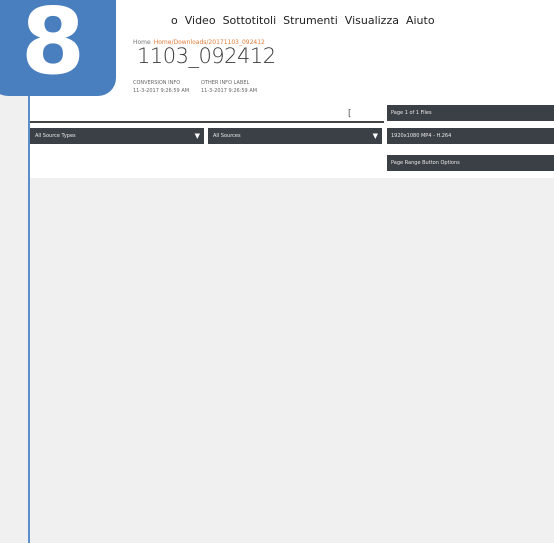 The height and width of the screenshot is (543, 554). What do you see at coordinates (372, 20) in the screenshot?
I see `menu-item-view: Visualizza` at bounding box center [372, 20].